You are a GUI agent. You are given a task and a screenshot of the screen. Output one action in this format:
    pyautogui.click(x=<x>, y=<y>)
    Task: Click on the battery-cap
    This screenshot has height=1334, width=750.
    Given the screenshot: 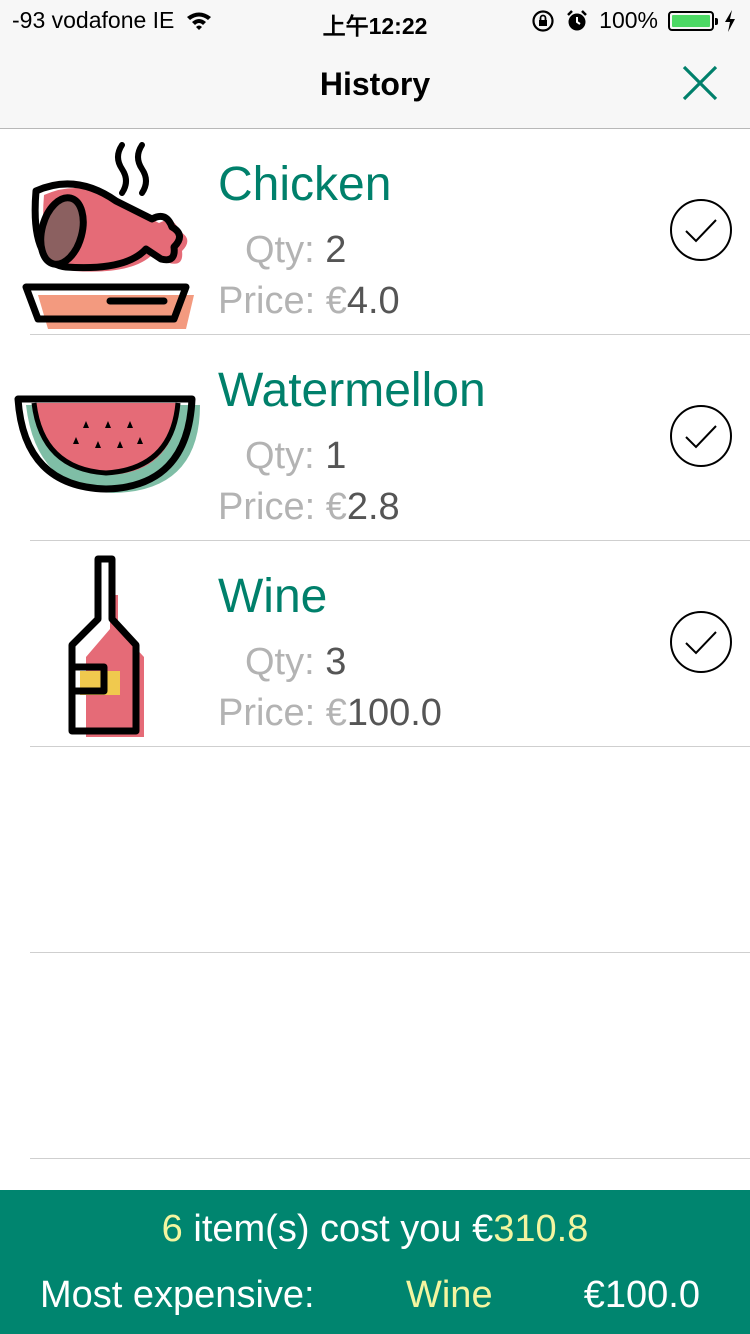 What is the action you would take?
    pyautogui.click(x=716, y=21)
    